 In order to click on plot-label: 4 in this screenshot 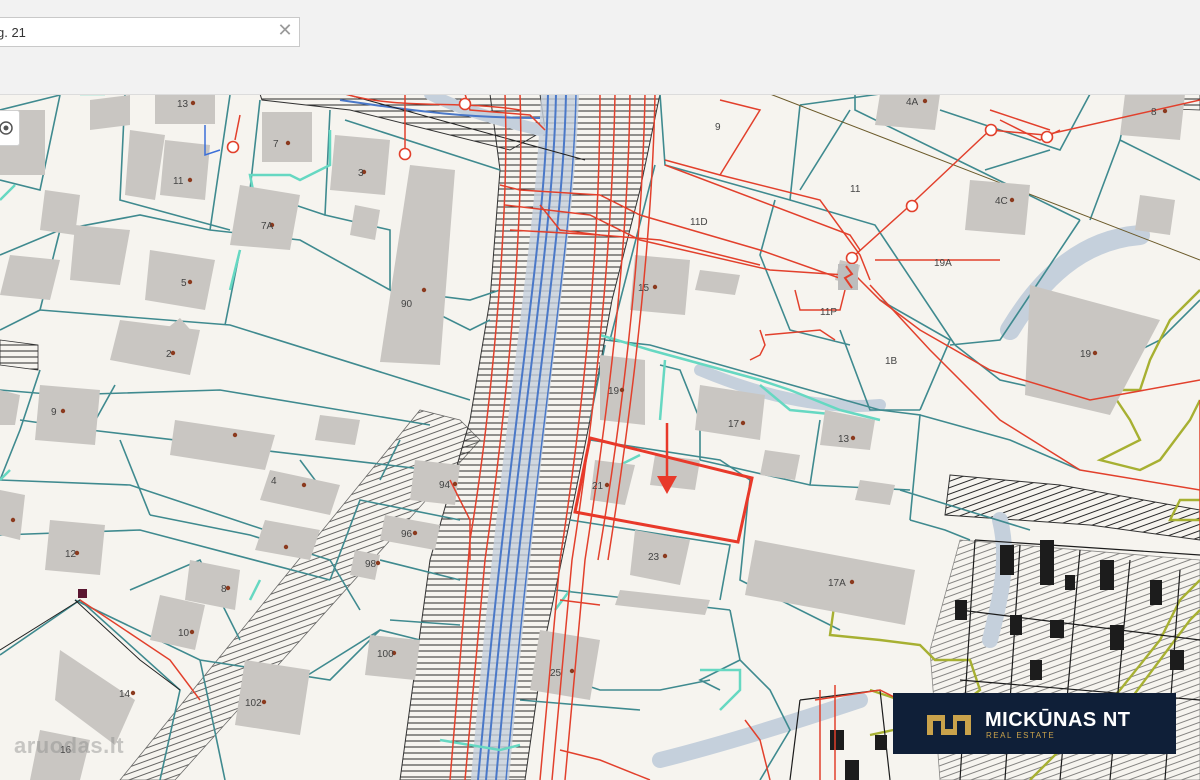, I will do `click(274, 481)`.